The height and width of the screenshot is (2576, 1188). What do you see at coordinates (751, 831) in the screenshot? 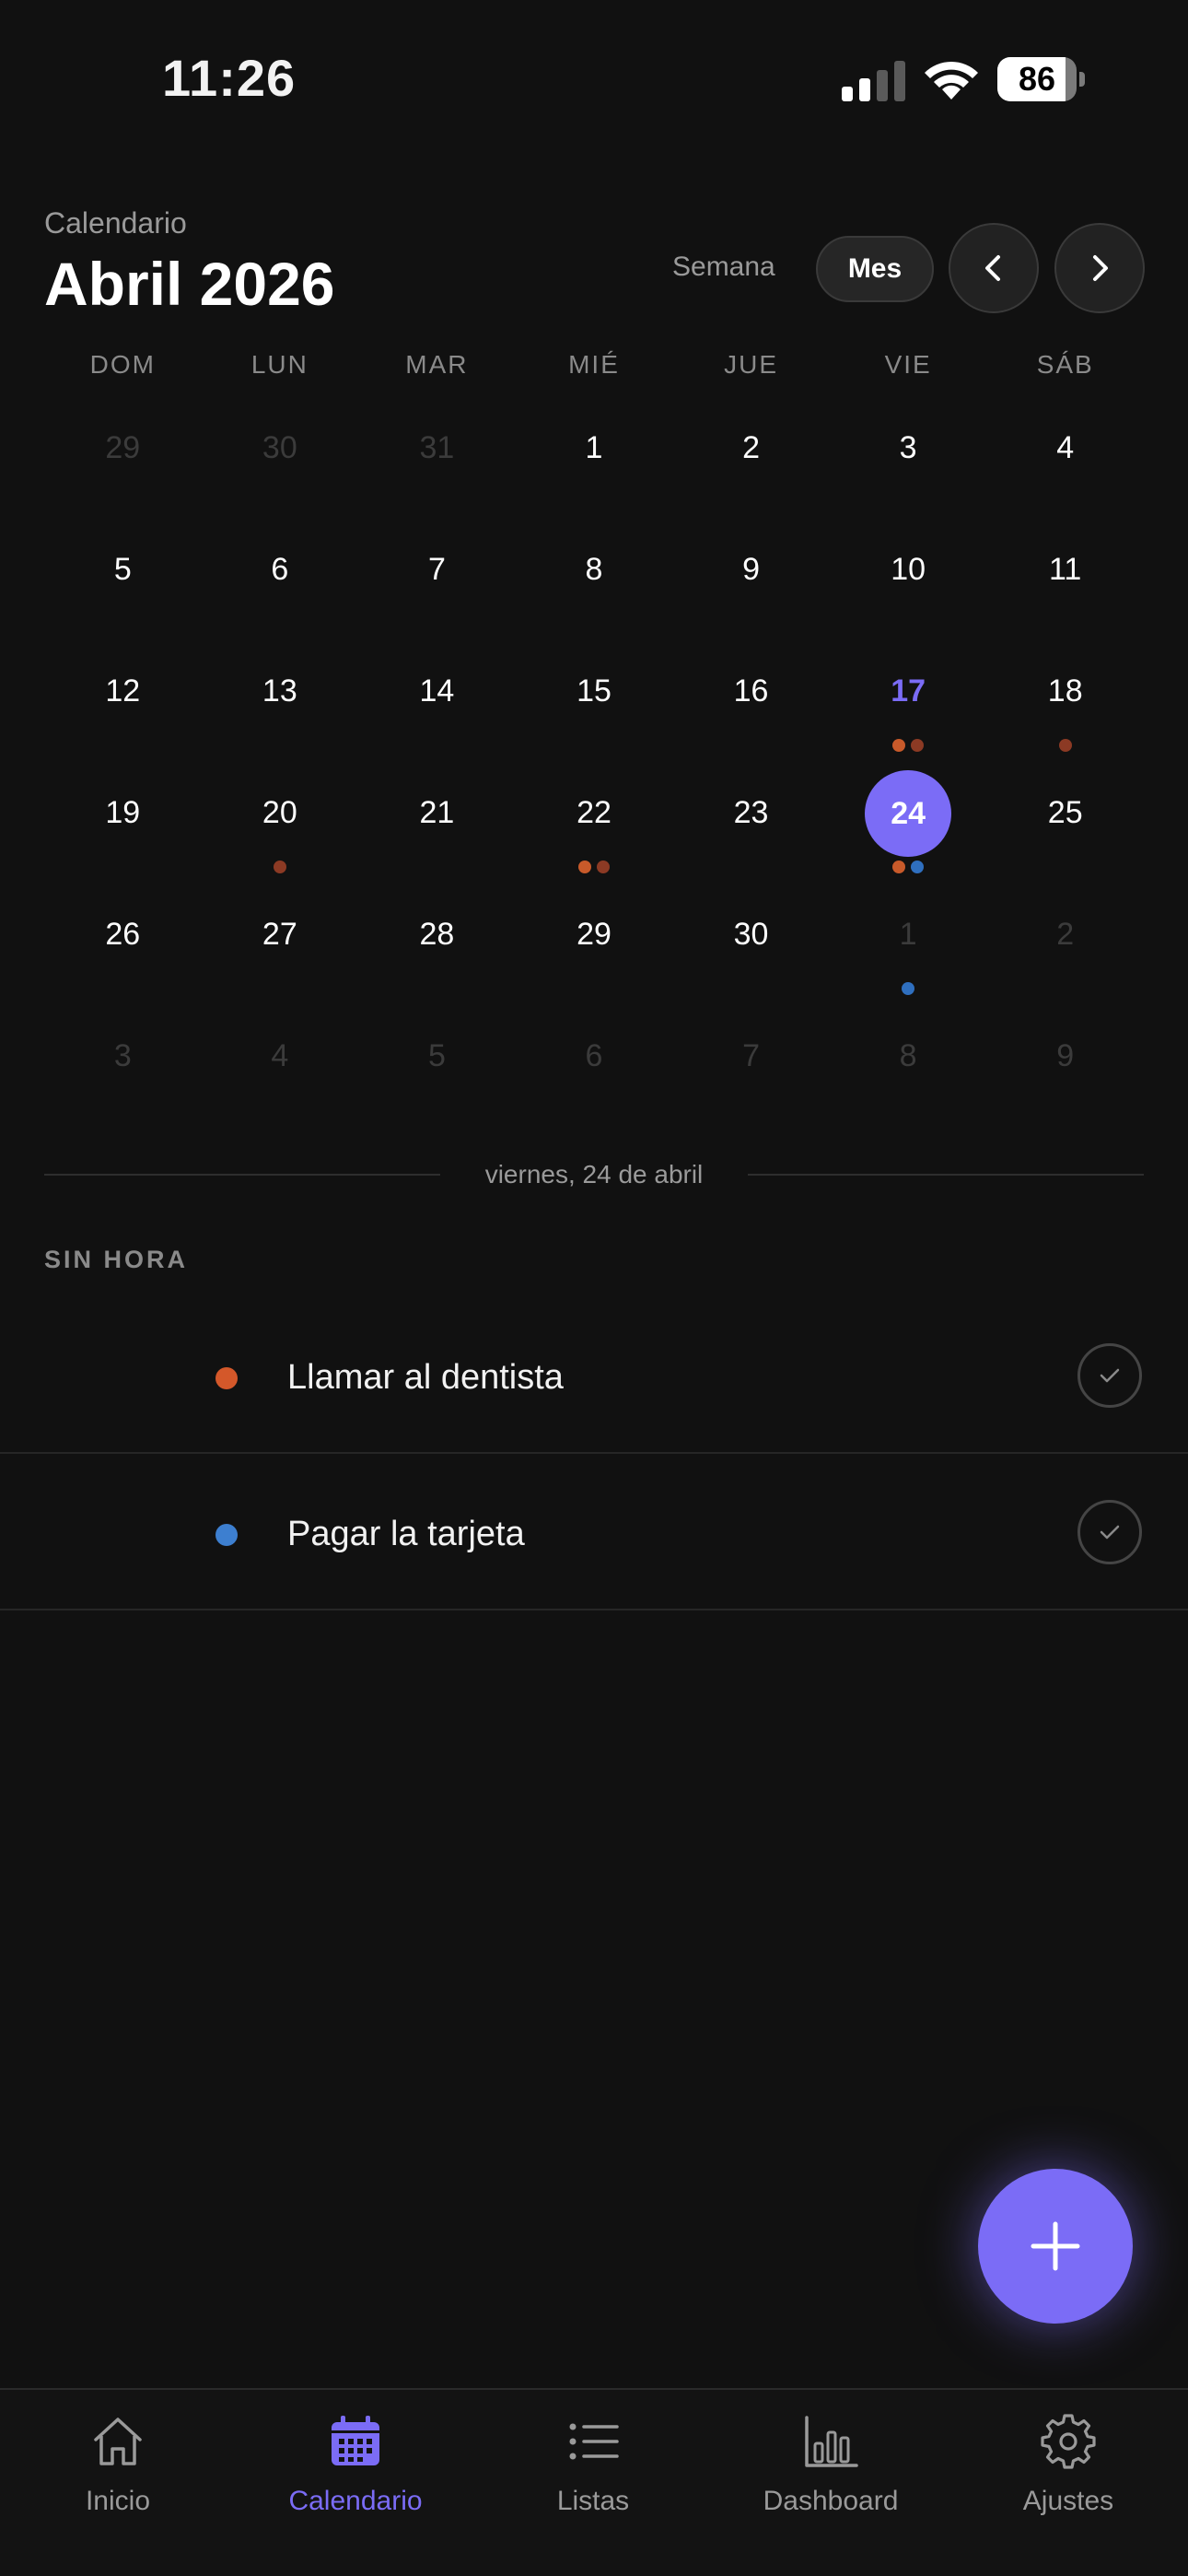
I see `calendar-day: 23` at bounding box center [751, 831].